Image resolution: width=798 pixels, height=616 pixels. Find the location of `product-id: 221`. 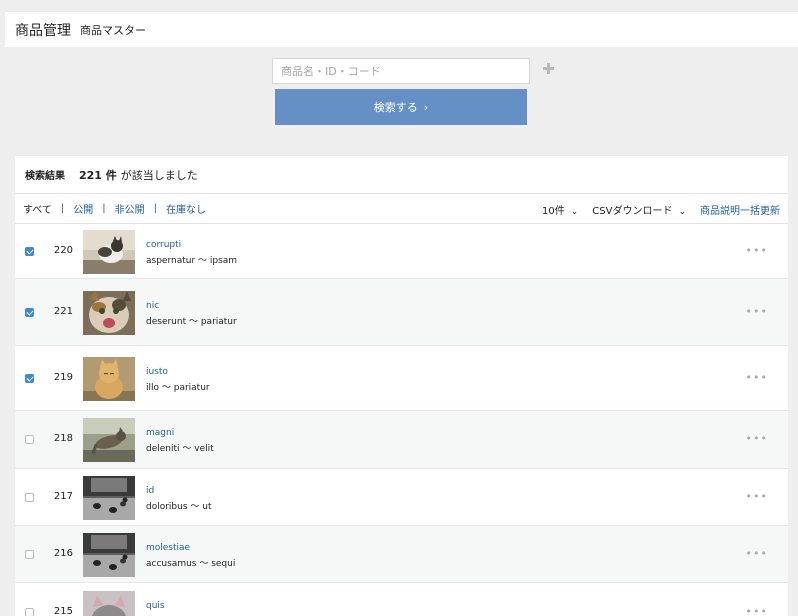

product-id: 221 is located at coordinates (63, 311).